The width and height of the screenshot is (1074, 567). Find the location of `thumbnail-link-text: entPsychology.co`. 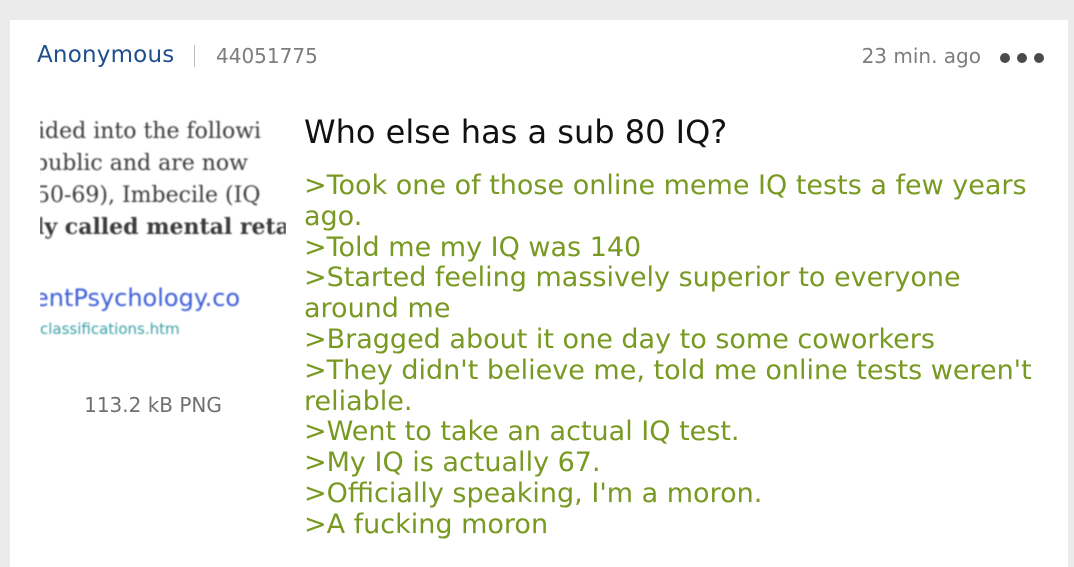

thumbnail-link-text: entPsychology.co is located at coordinates (140, 298).